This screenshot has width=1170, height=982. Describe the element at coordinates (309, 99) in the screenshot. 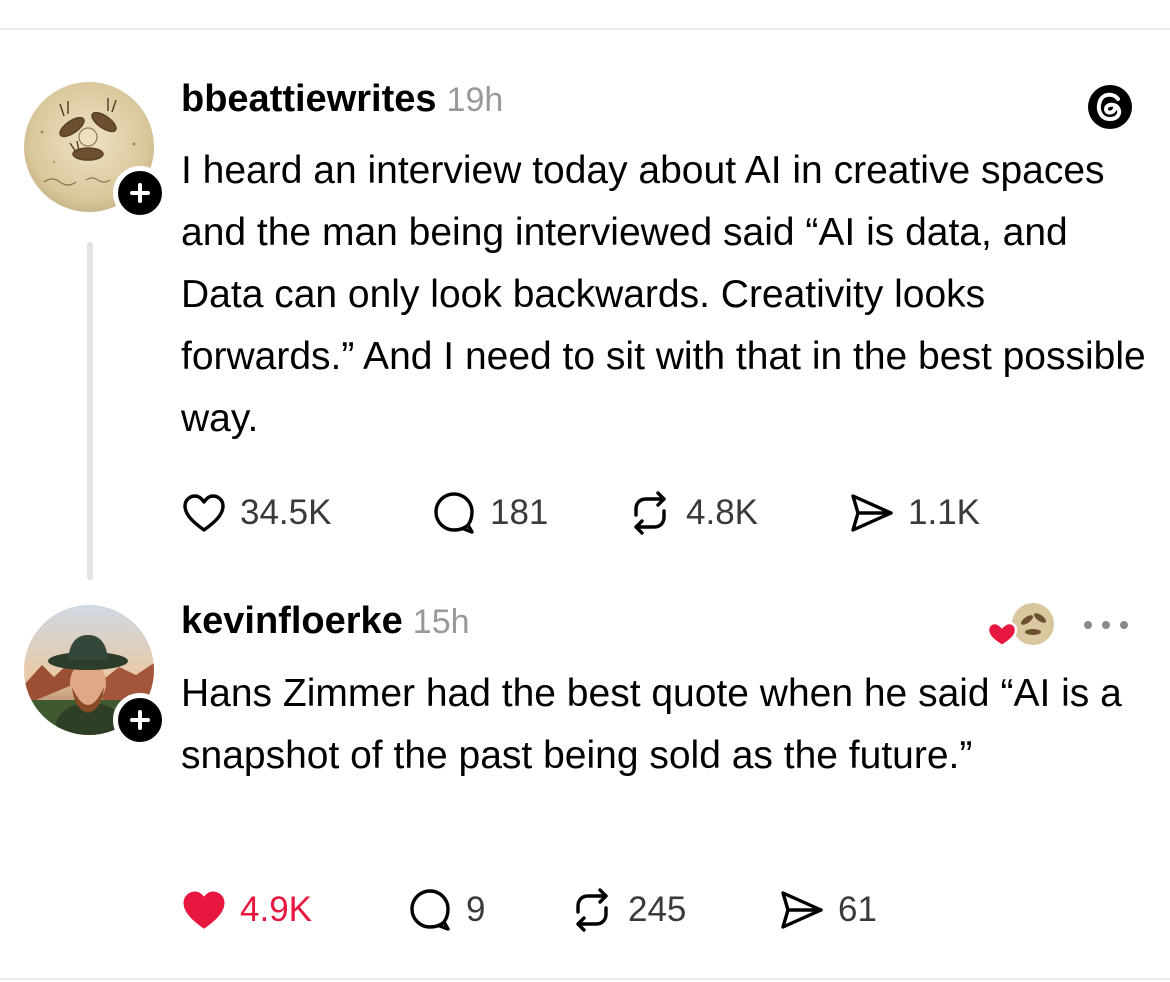

I see `username: bbeattiewrites` at that location.